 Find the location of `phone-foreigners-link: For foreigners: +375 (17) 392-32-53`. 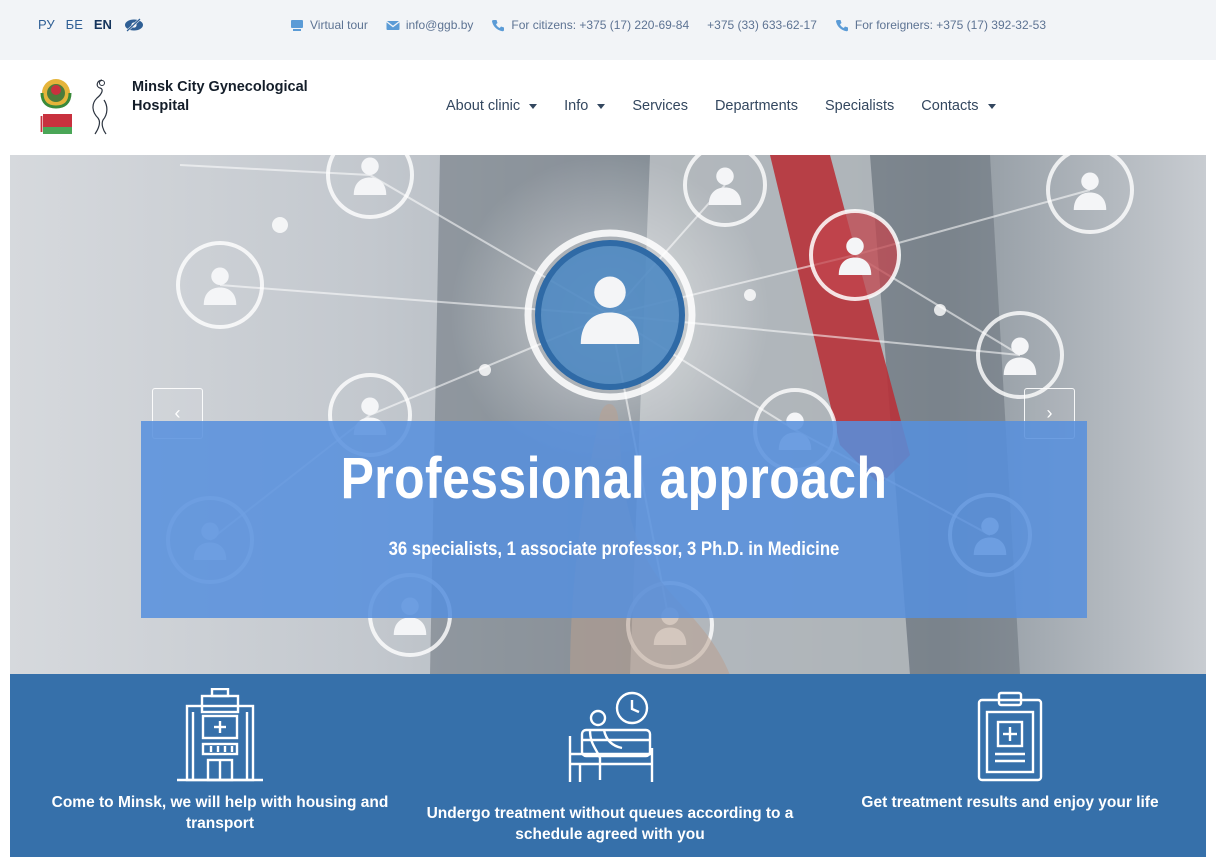

phone-foreigners-link: For foreigners: +375 (17) 392-32-53 is located at coordinates (940, 25).